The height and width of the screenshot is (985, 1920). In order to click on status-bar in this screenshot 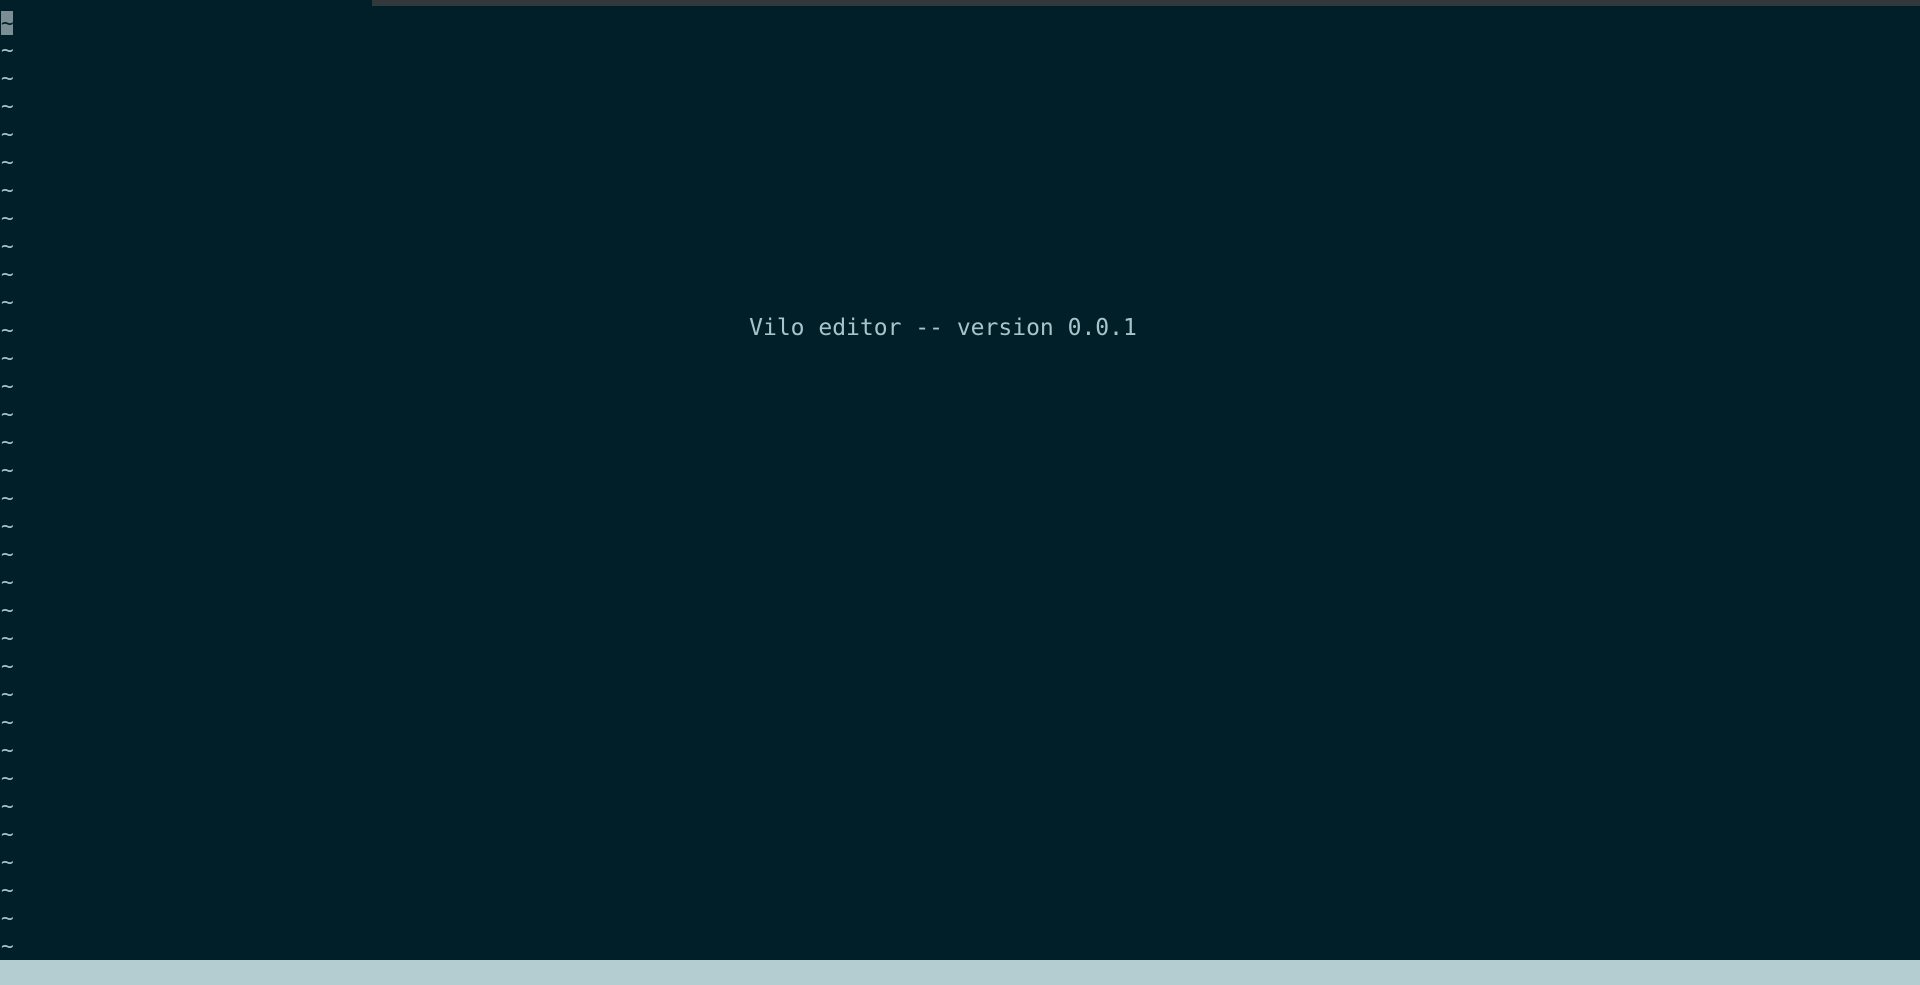, I will do `click(960, 972)`.